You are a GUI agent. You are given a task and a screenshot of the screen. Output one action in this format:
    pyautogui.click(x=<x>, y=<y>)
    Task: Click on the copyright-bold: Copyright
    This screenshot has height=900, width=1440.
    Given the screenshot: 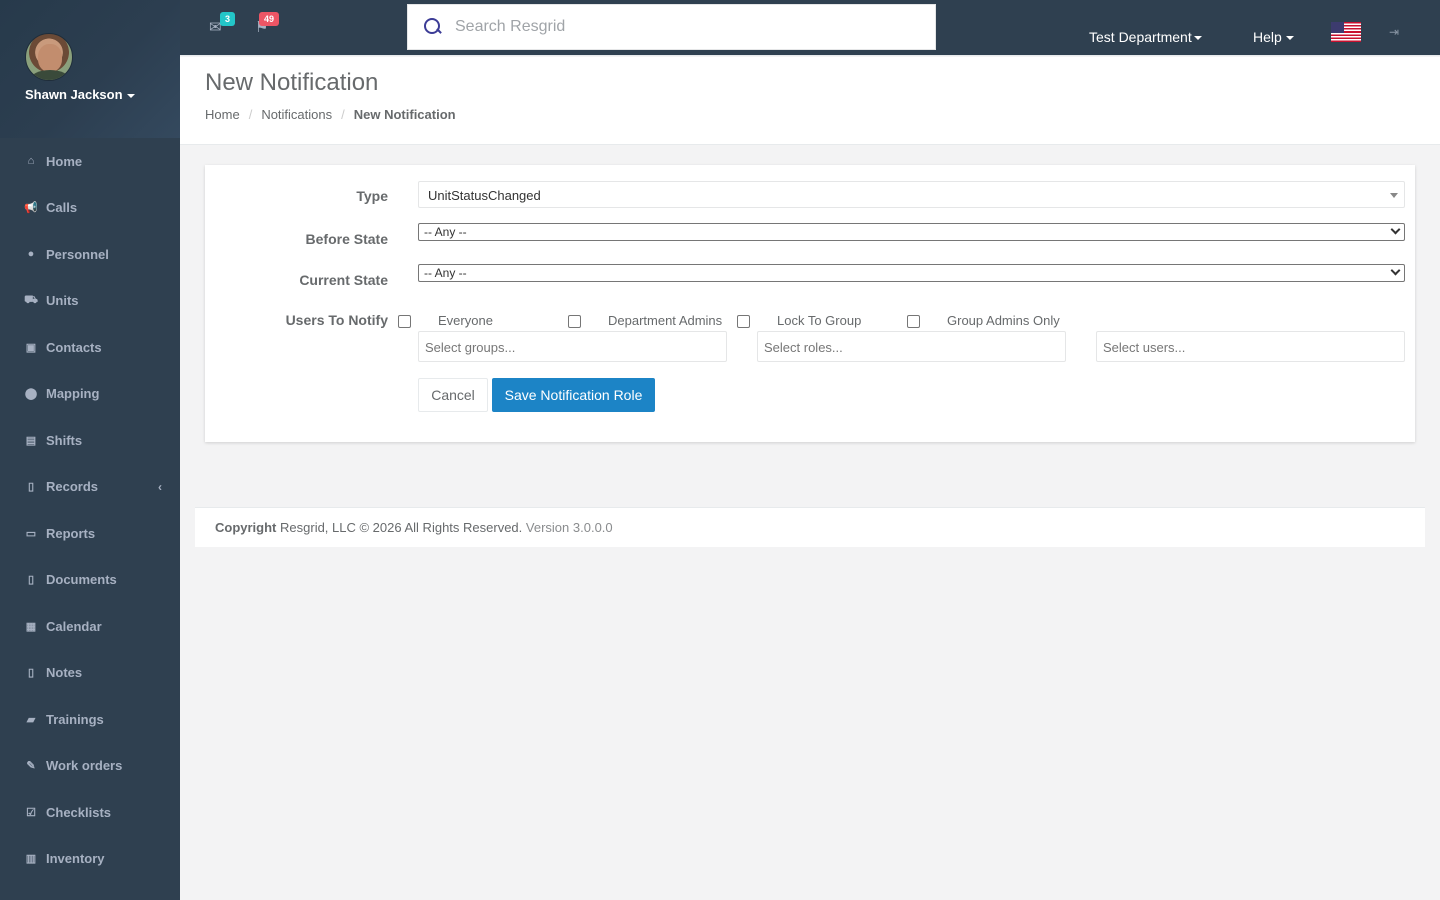 What is the action you would take?
    pyautogui.click(x=246, y=527)
    